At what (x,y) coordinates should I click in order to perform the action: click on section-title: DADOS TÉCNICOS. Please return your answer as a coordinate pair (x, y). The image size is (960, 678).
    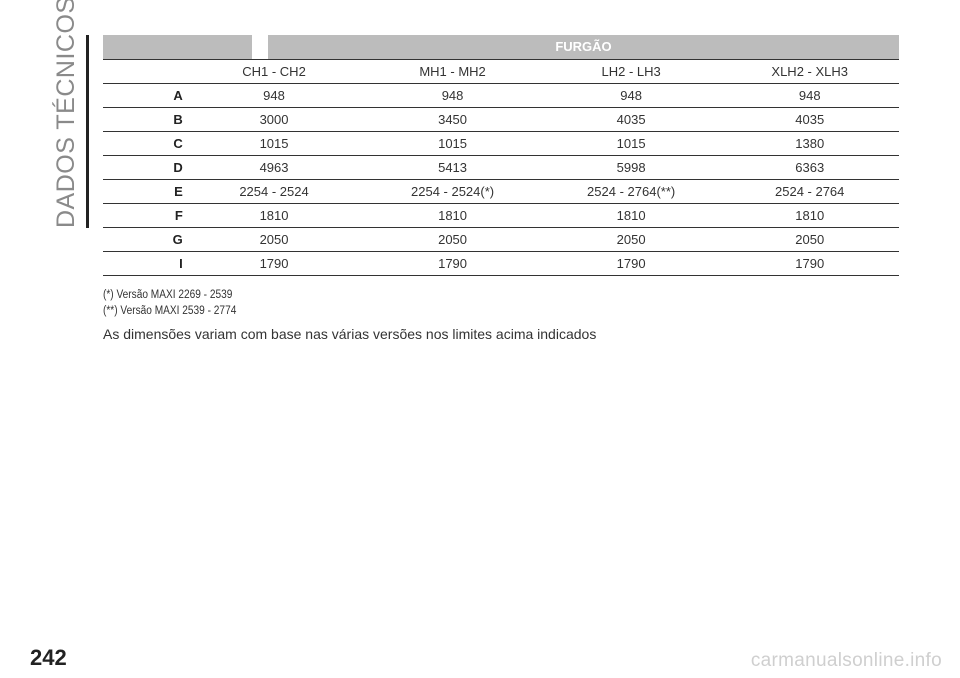
    Looking at the image, I should click on (66, 114).